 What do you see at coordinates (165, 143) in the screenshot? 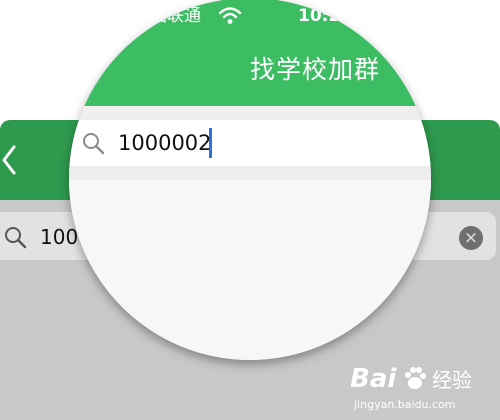
I see `search-input: 1000002` at bounding box center [165, 143].